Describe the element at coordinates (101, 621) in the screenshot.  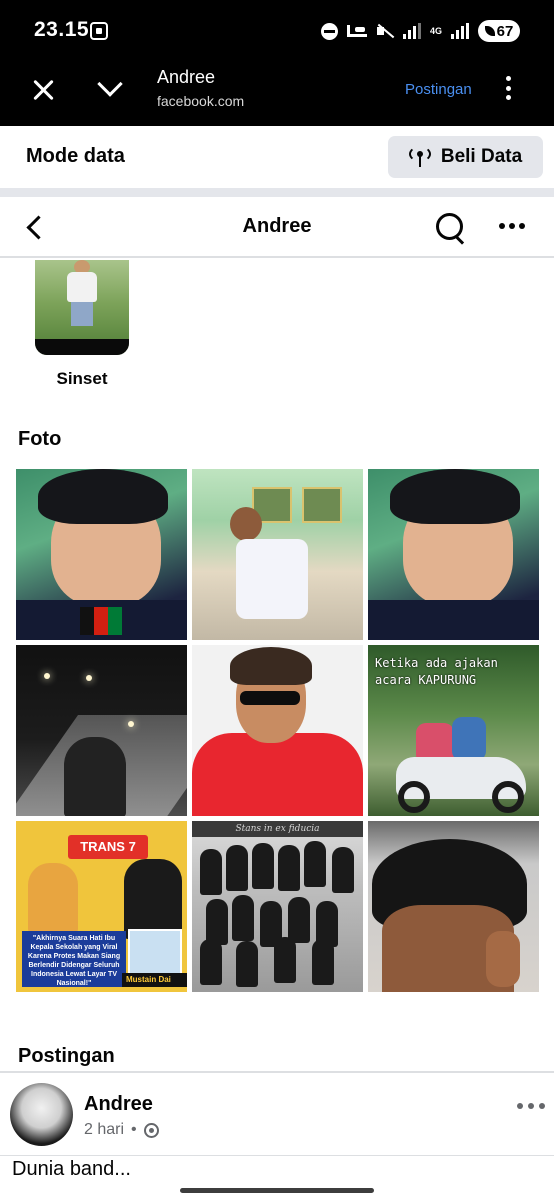
I see `flag-icon` at that location.